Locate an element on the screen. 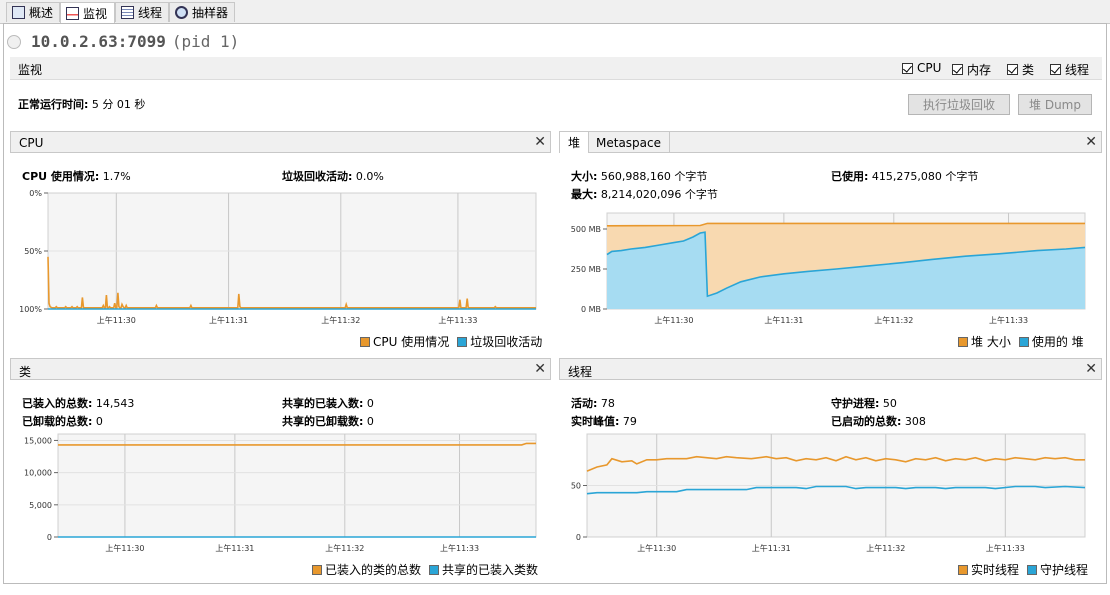 The width and height of the screenshot is (1110, 595). heap-legend: 堆 大小 使用的 堆 is located at coordinates (1021, 341).